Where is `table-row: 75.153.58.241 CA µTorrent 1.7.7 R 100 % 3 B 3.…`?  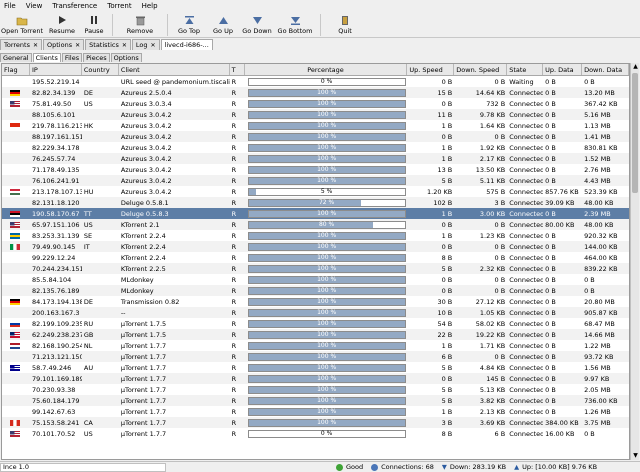 table-row: 75.153.58.241 CA µTorrent 1.7.7 R 100 % 3 B 3.… is located at coordinates (315, 422).